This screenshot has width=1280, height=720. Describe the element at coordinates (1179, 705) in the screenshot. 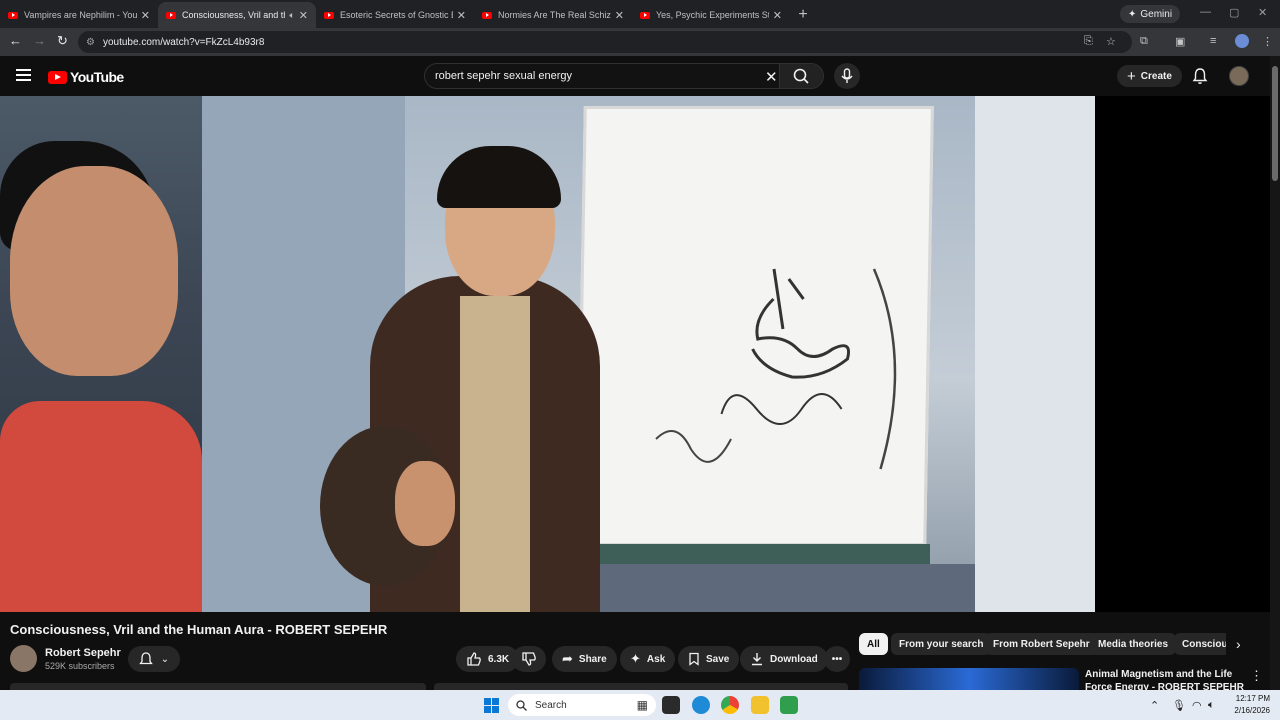

I see `microphone-tray-icon: 🎙︎` at that location.